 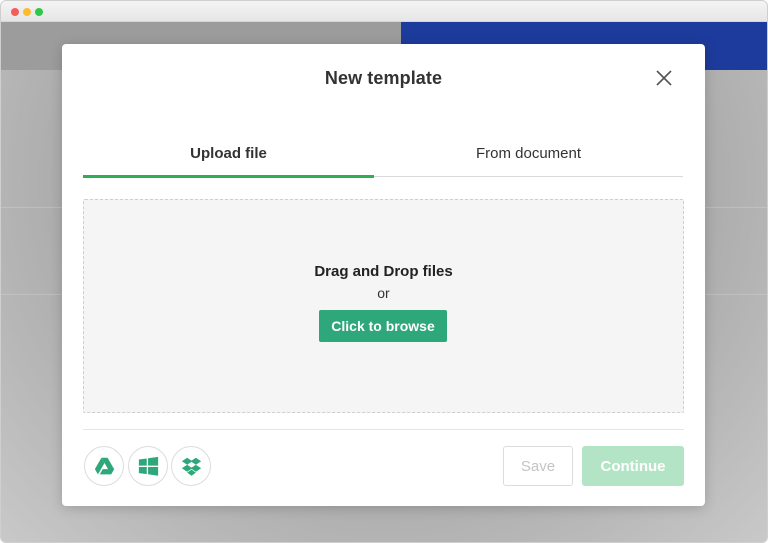 I want to click on save-button: Save, so click(x=538, y=466).